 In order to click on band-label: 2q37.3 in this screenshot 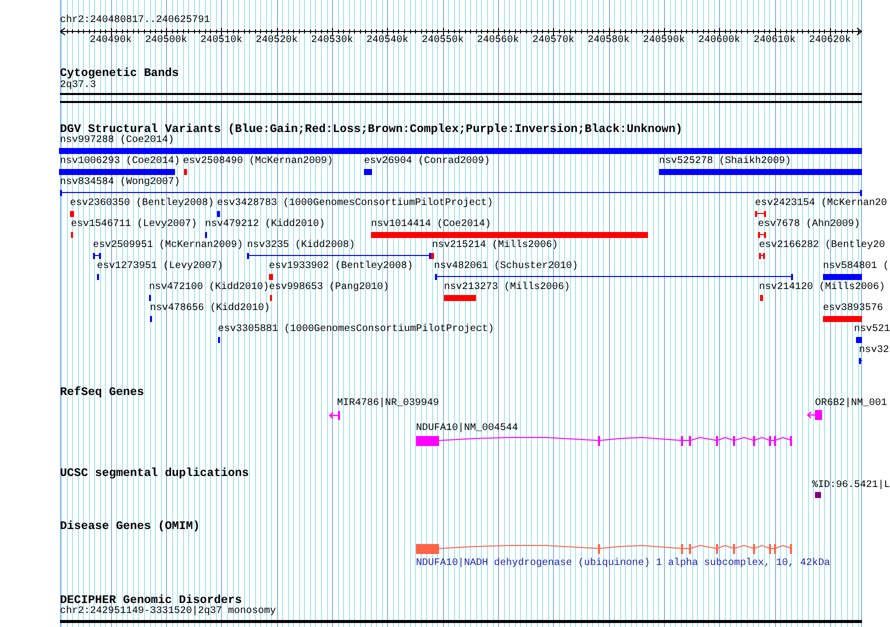, I will do `click(79, 86)`.